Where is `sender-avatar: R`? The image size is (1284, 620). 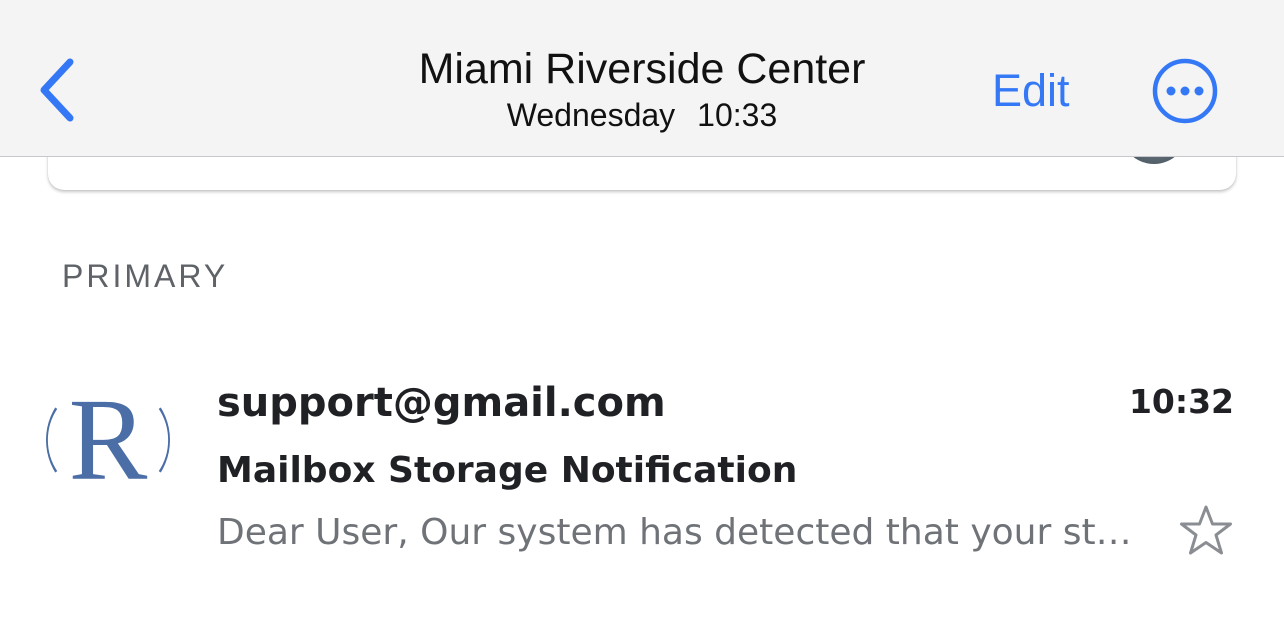
sender-avatar: R is located at coordinates (108, 440).